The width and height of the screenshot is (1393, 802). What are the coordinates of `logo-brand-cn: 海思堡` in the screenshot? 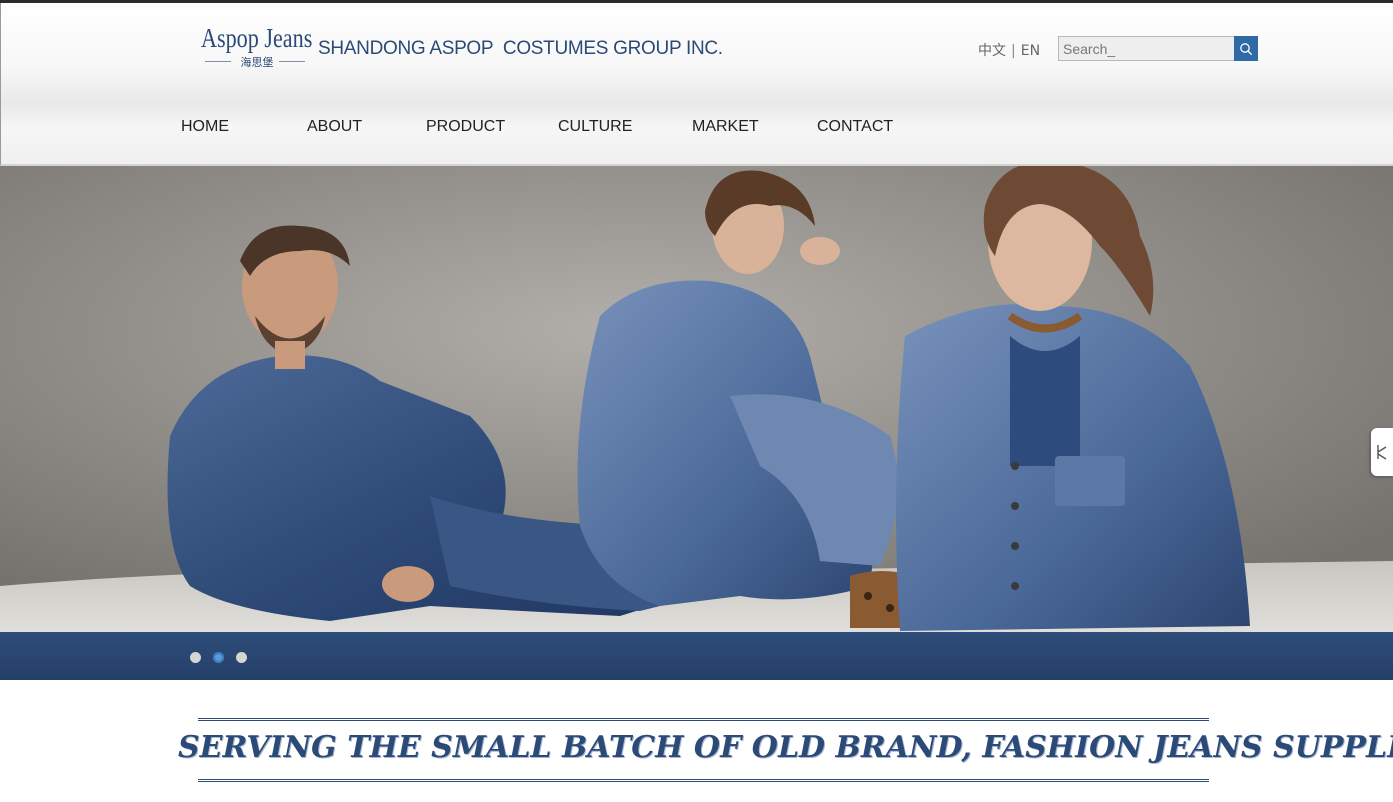 It's located at (257, 62).